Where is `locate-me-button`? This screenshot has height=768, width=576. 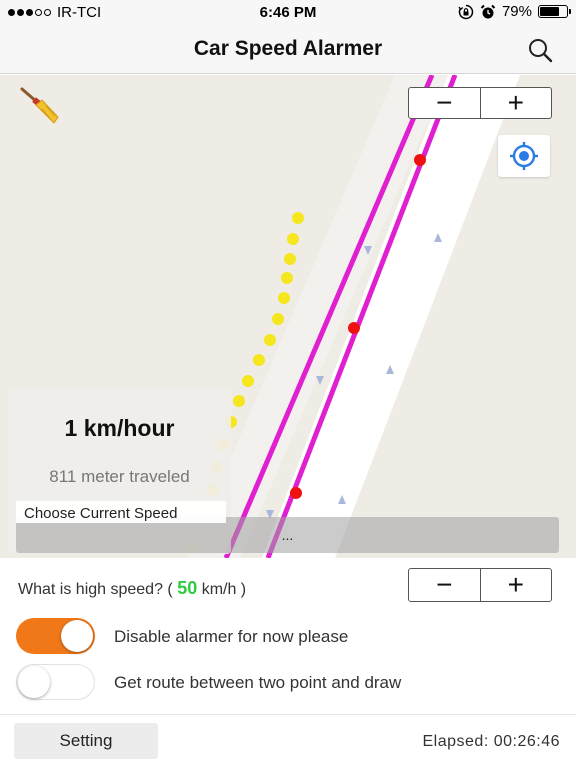 locate-me-button is located at coordinates (524, 156).